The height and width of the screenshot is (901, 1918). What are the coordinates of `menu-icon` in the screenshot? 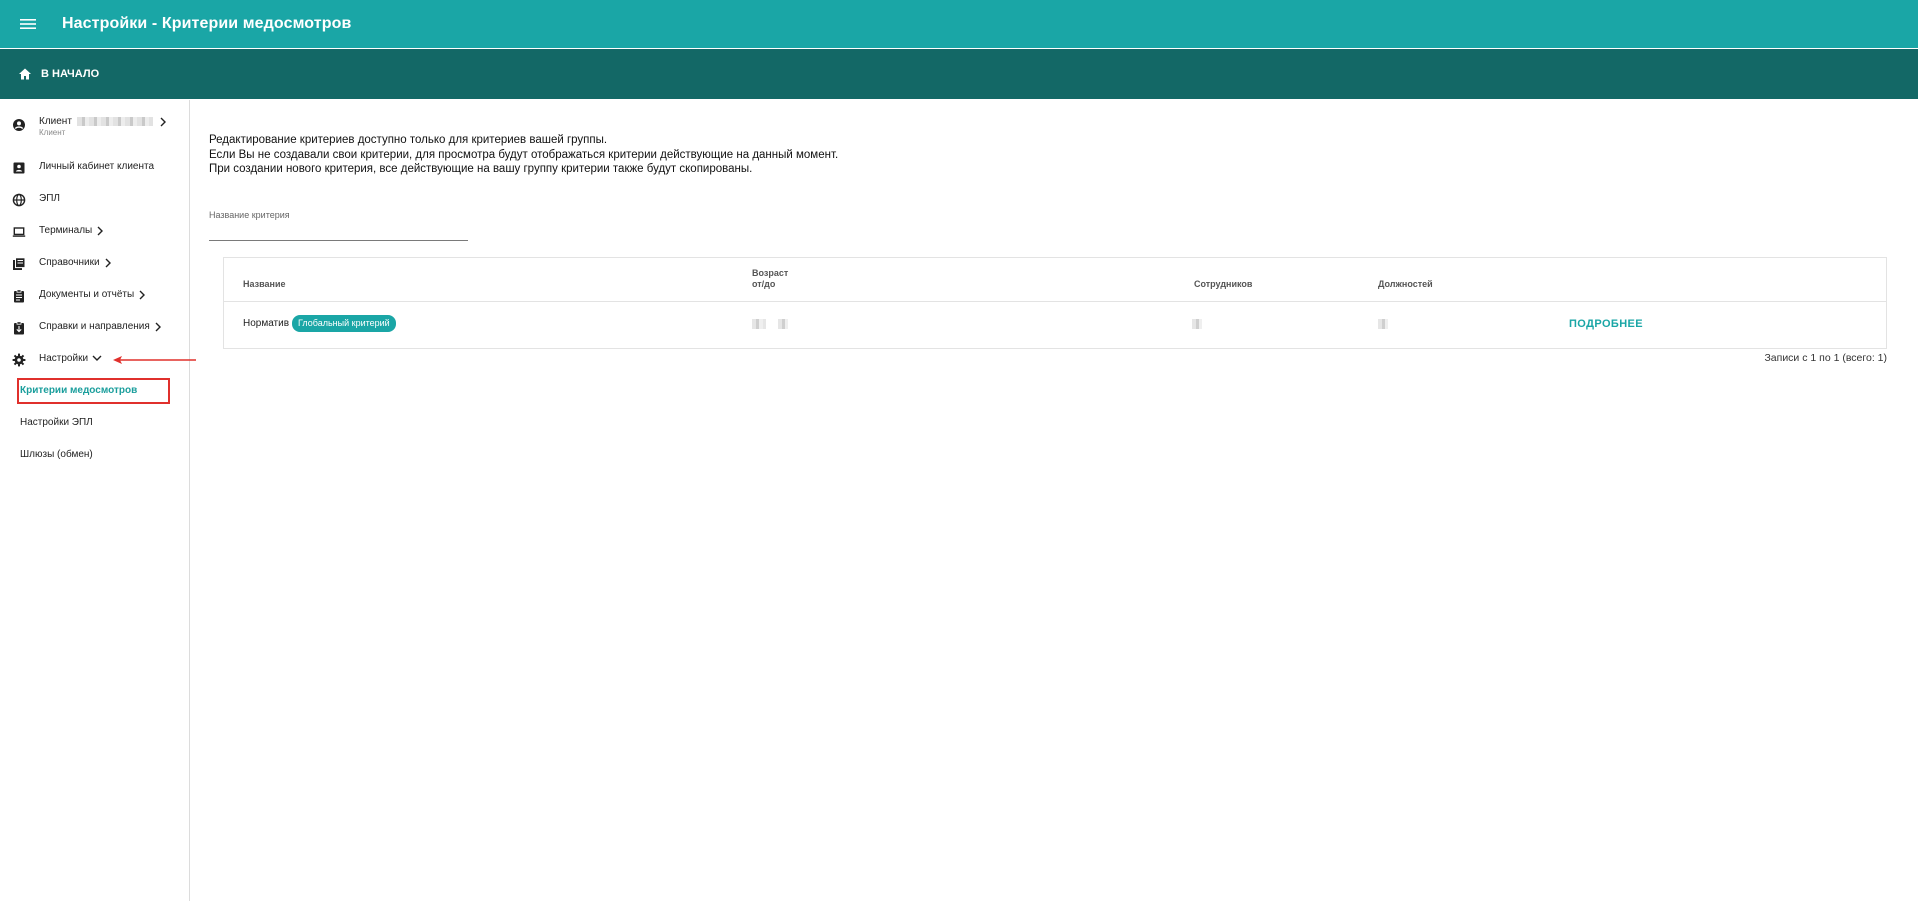 It's located at (28, 24).